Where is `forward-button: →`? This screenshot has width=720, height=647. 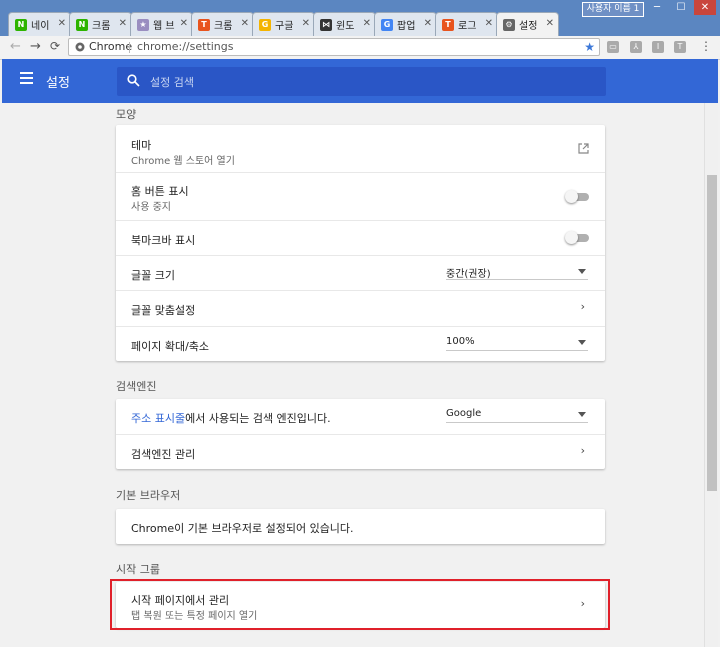
forward-button: → is located at coordinates (35, 46).